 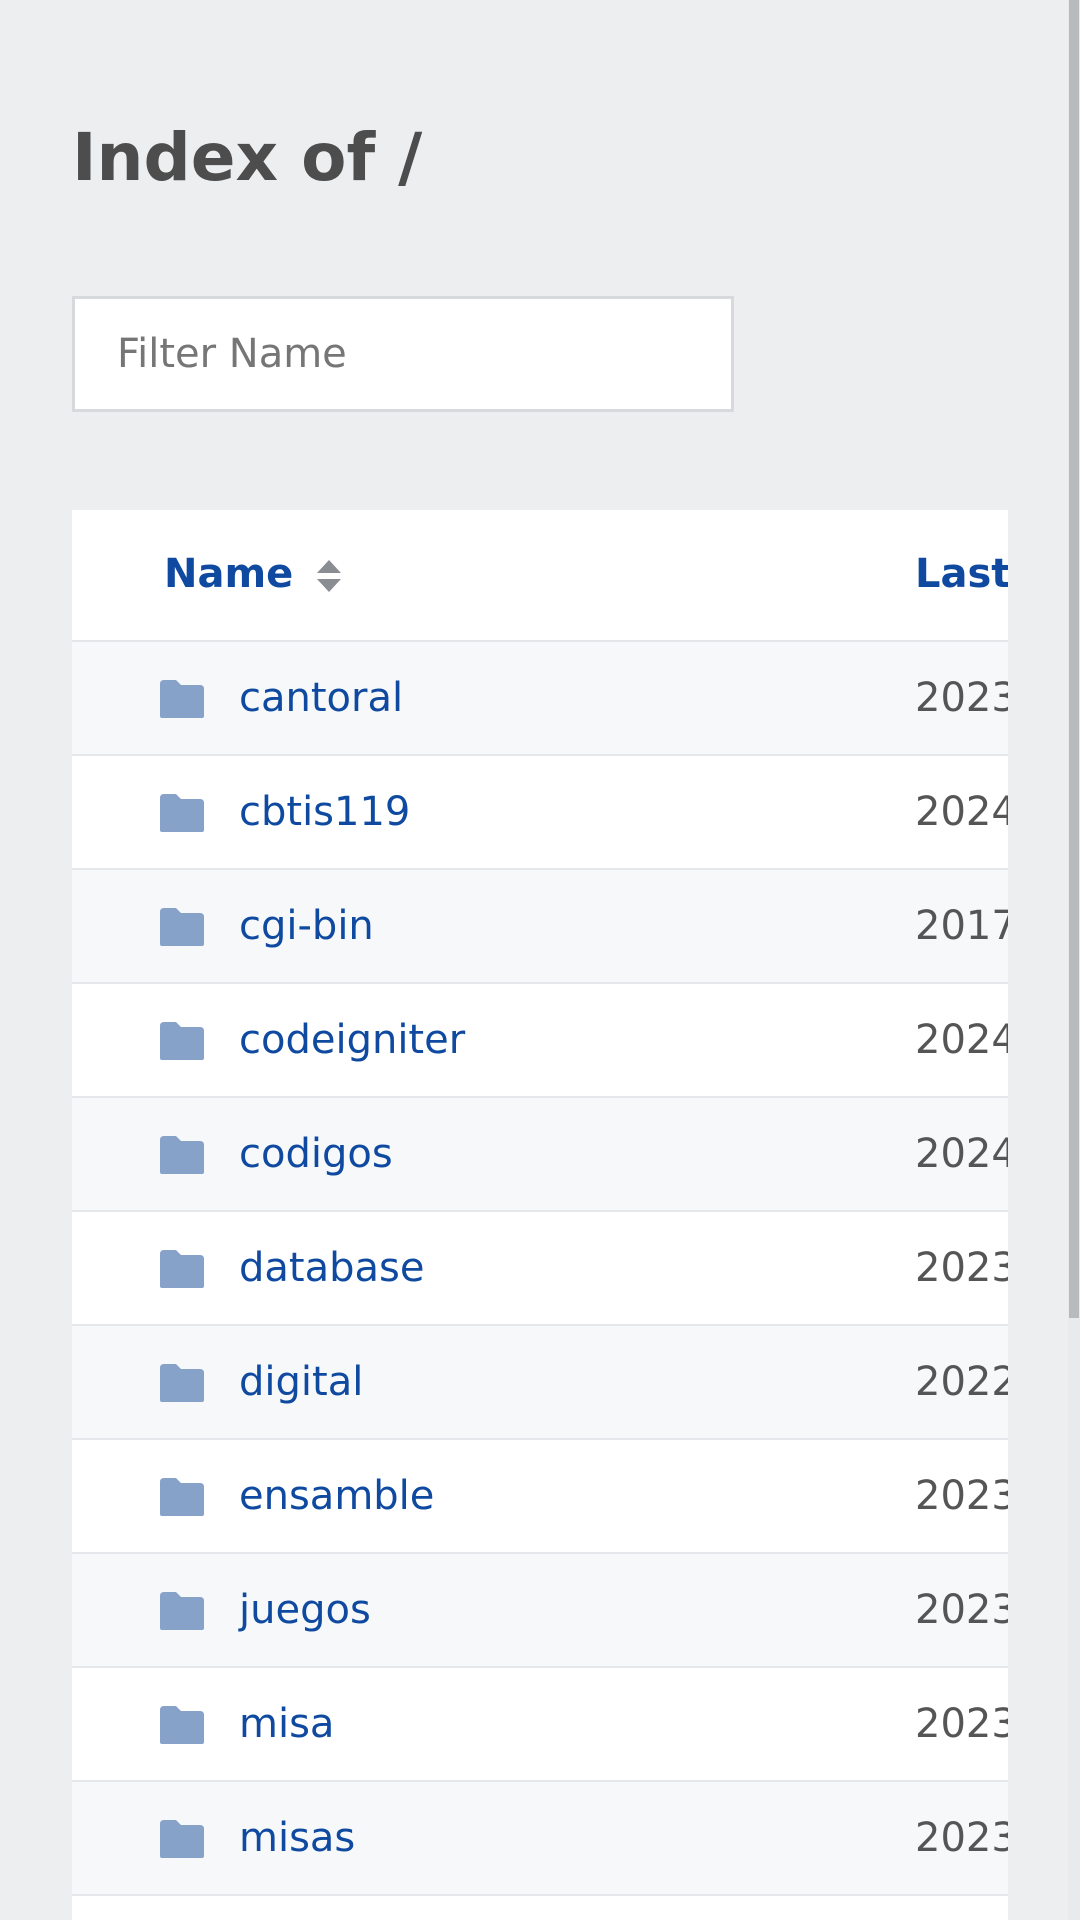 What do you see at coordinates (961, 926) in the screenshot?
I see `last-modified-value: 2017` at bounding box center [961, 926].